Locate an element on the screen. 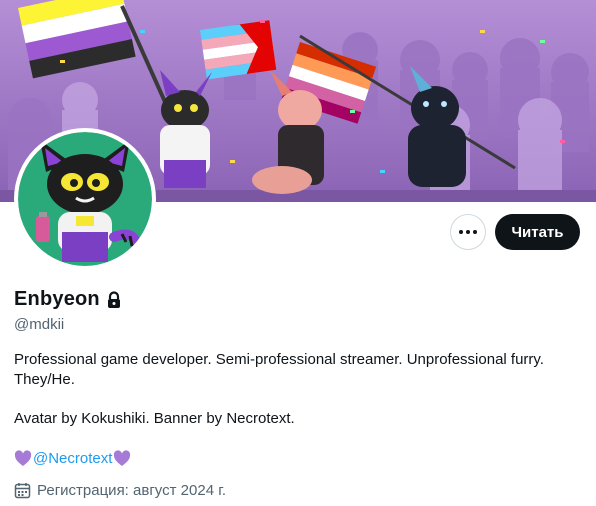 The height and width of the screenshot is (506, 596). avatar-image is located at coordinates (85, 199).